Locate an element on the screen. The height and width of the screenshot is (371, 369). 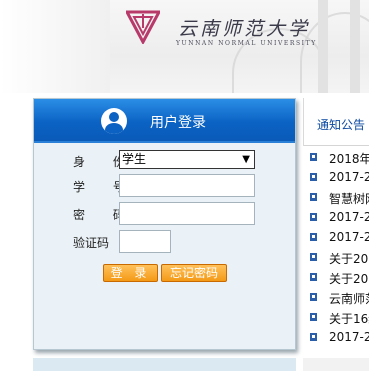
login-title: 用户登录 is located at coordinates (178, 123).